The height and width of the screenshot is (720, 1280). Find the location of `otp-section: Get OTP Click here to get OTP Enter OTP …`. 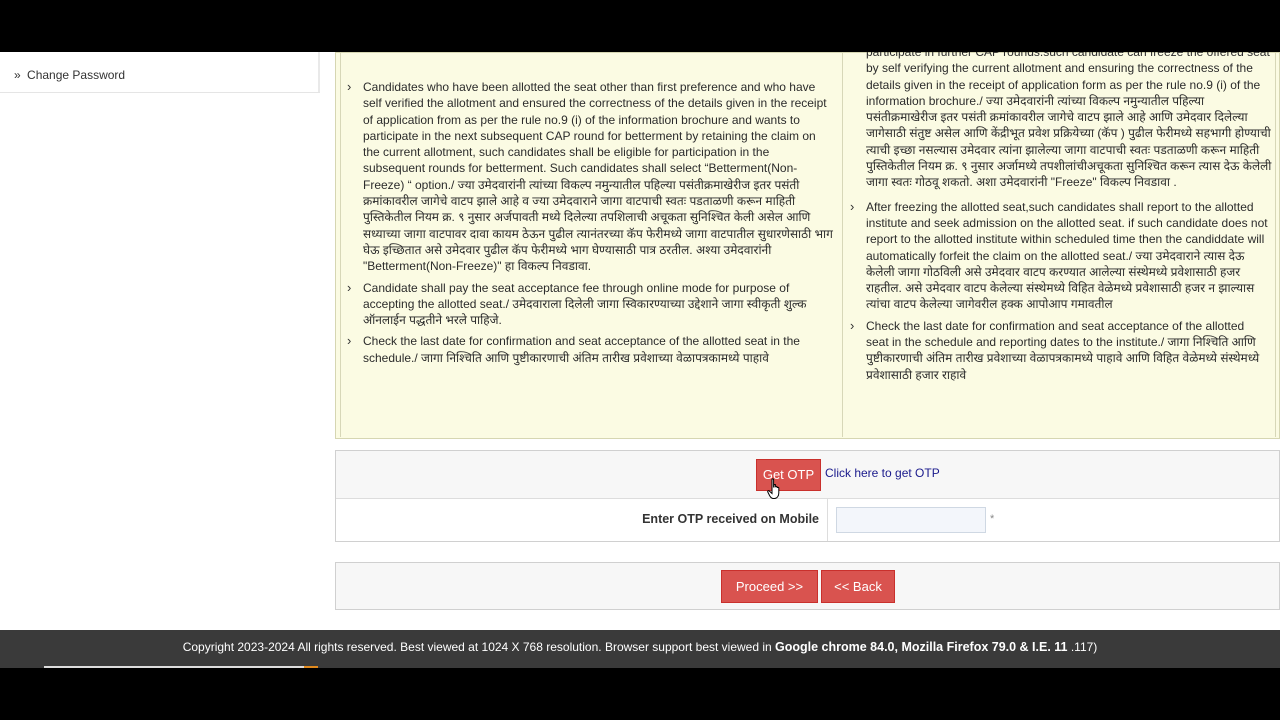

otp-section: Get OTP Click here to get OTP Enter OTP … is located at coordinates (807, 496).